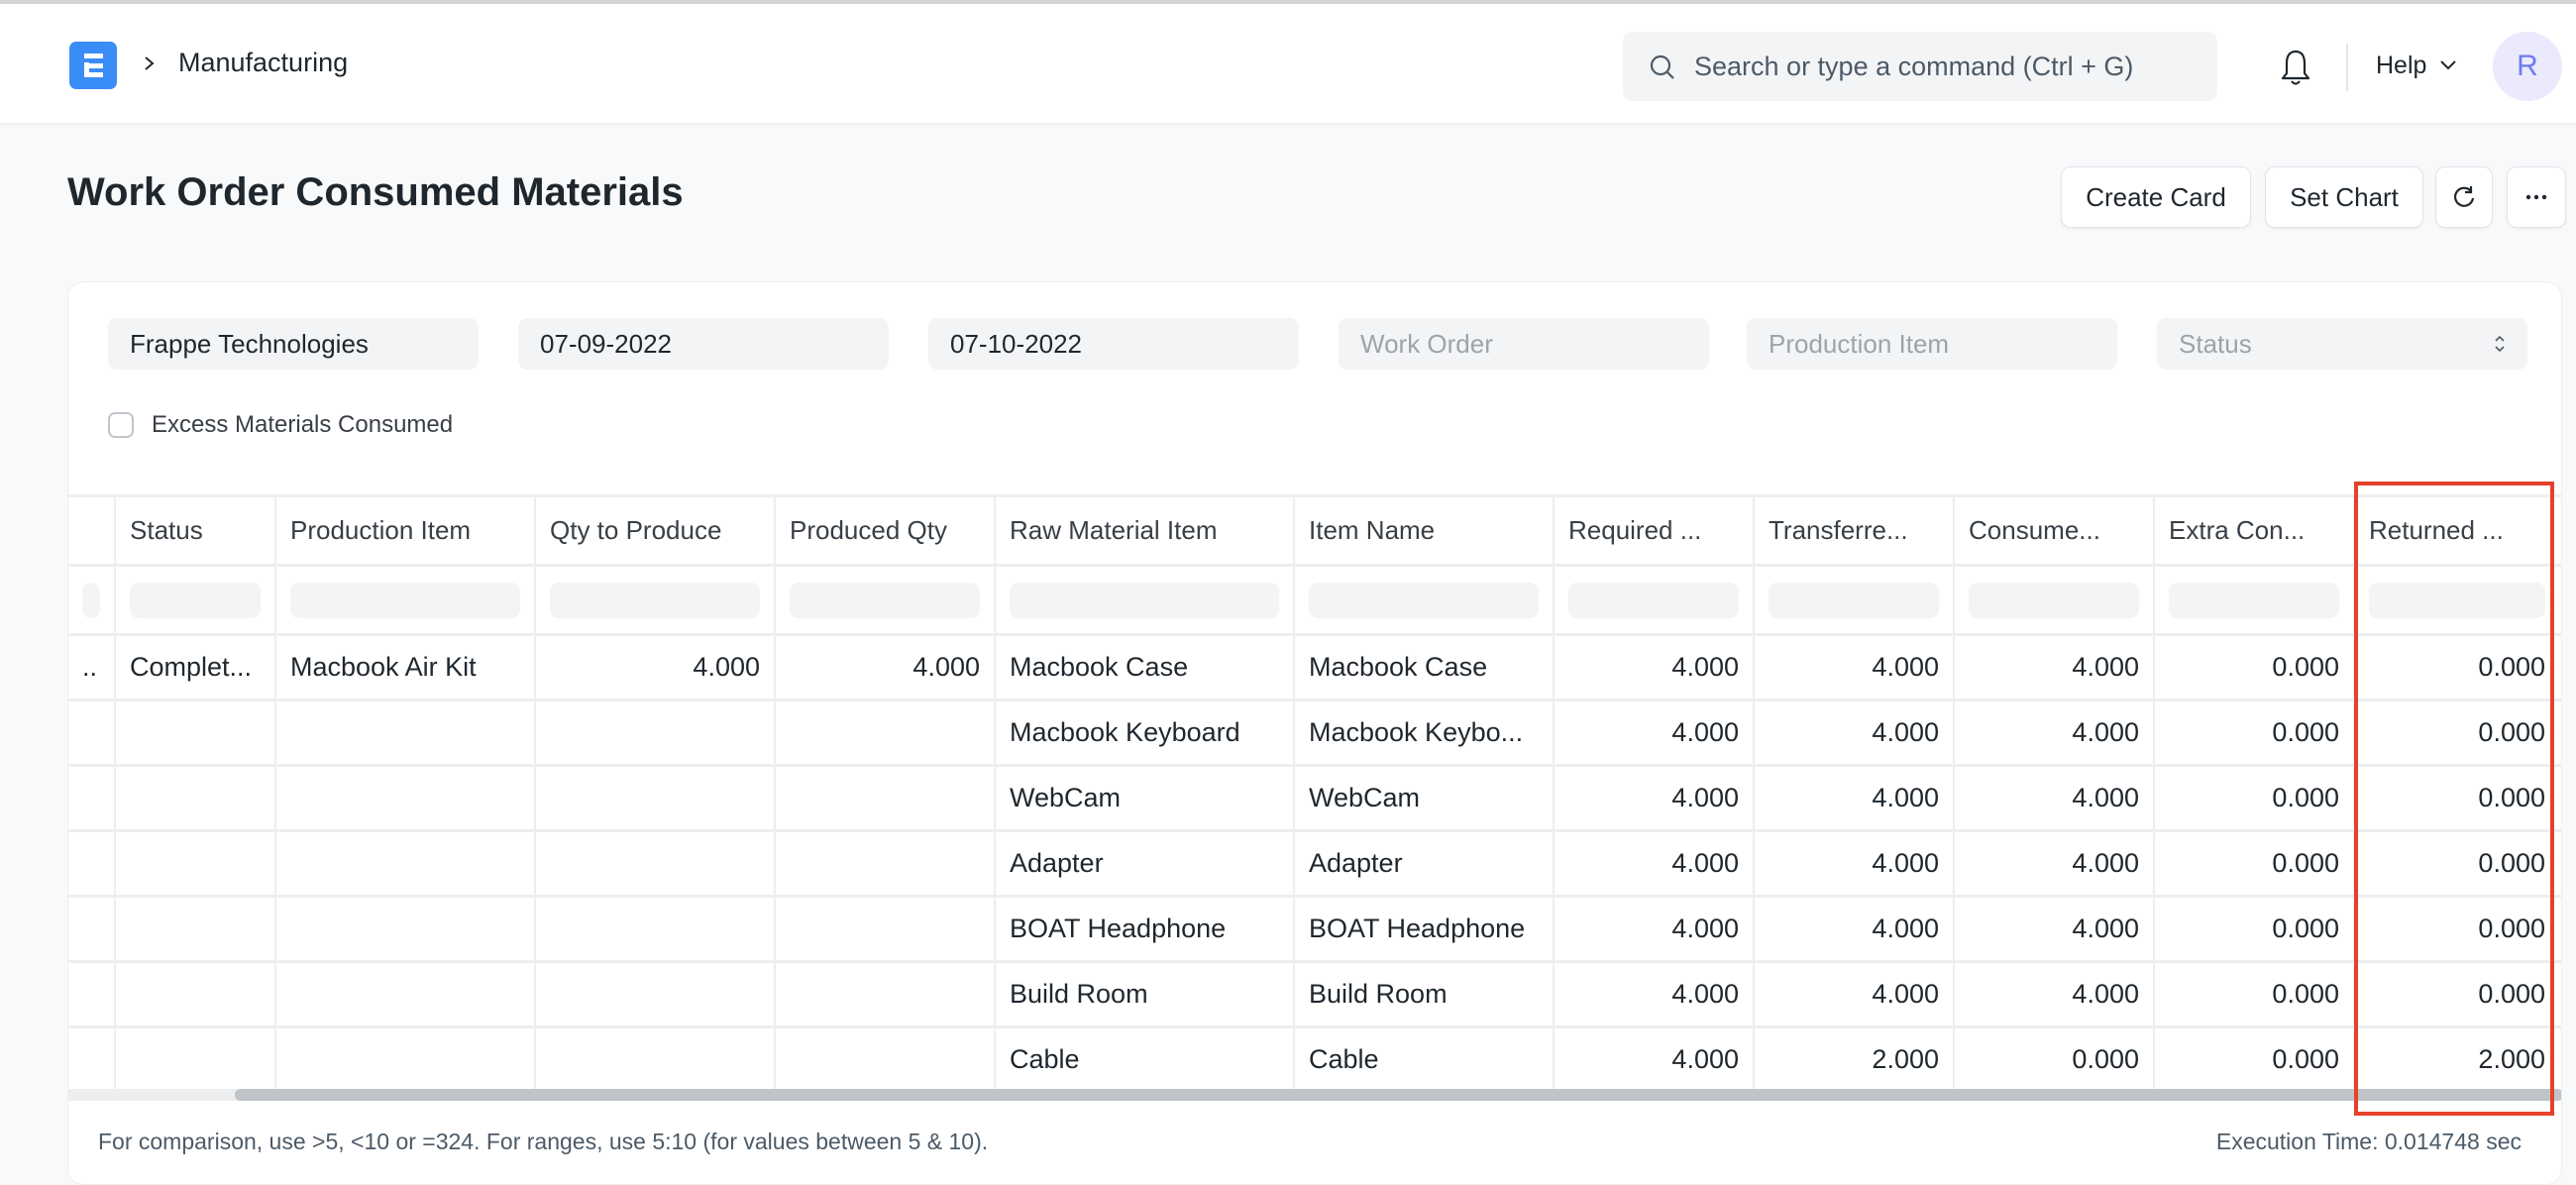  What do you see at coordinates (656, 530) in the screenshot?
I see `column-header: Qty to Produce` at bounding box center [656, 530].